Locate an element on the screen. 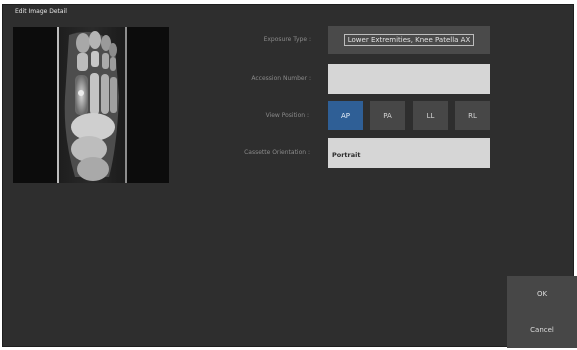 This screenshot has height=350, width=577. dialog-title: Edit Image Detail is located at coordinates (41, 11).